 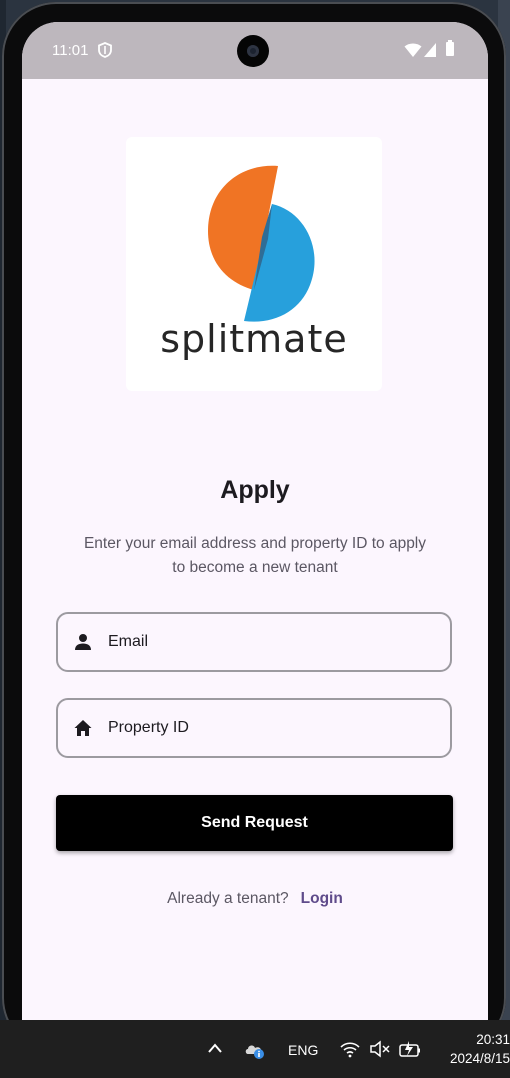 I want to click on windows-taskbar: ENG 20:31 2024/8/15, so click(x=255, y=1049).